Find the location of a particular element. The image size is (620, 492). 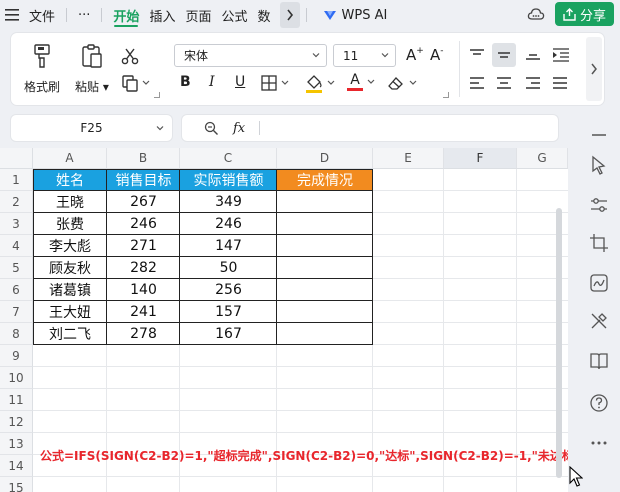

italic-button: I is located at coordinates (212, 82).